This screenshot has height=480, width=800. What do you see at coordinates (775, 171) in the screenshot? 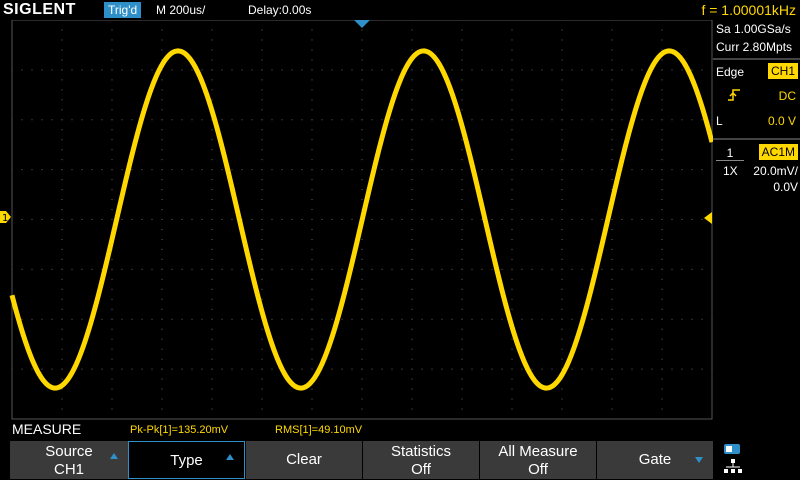
I see `channel1-scale: 20.0mV/` at bounding box center [775, 171].